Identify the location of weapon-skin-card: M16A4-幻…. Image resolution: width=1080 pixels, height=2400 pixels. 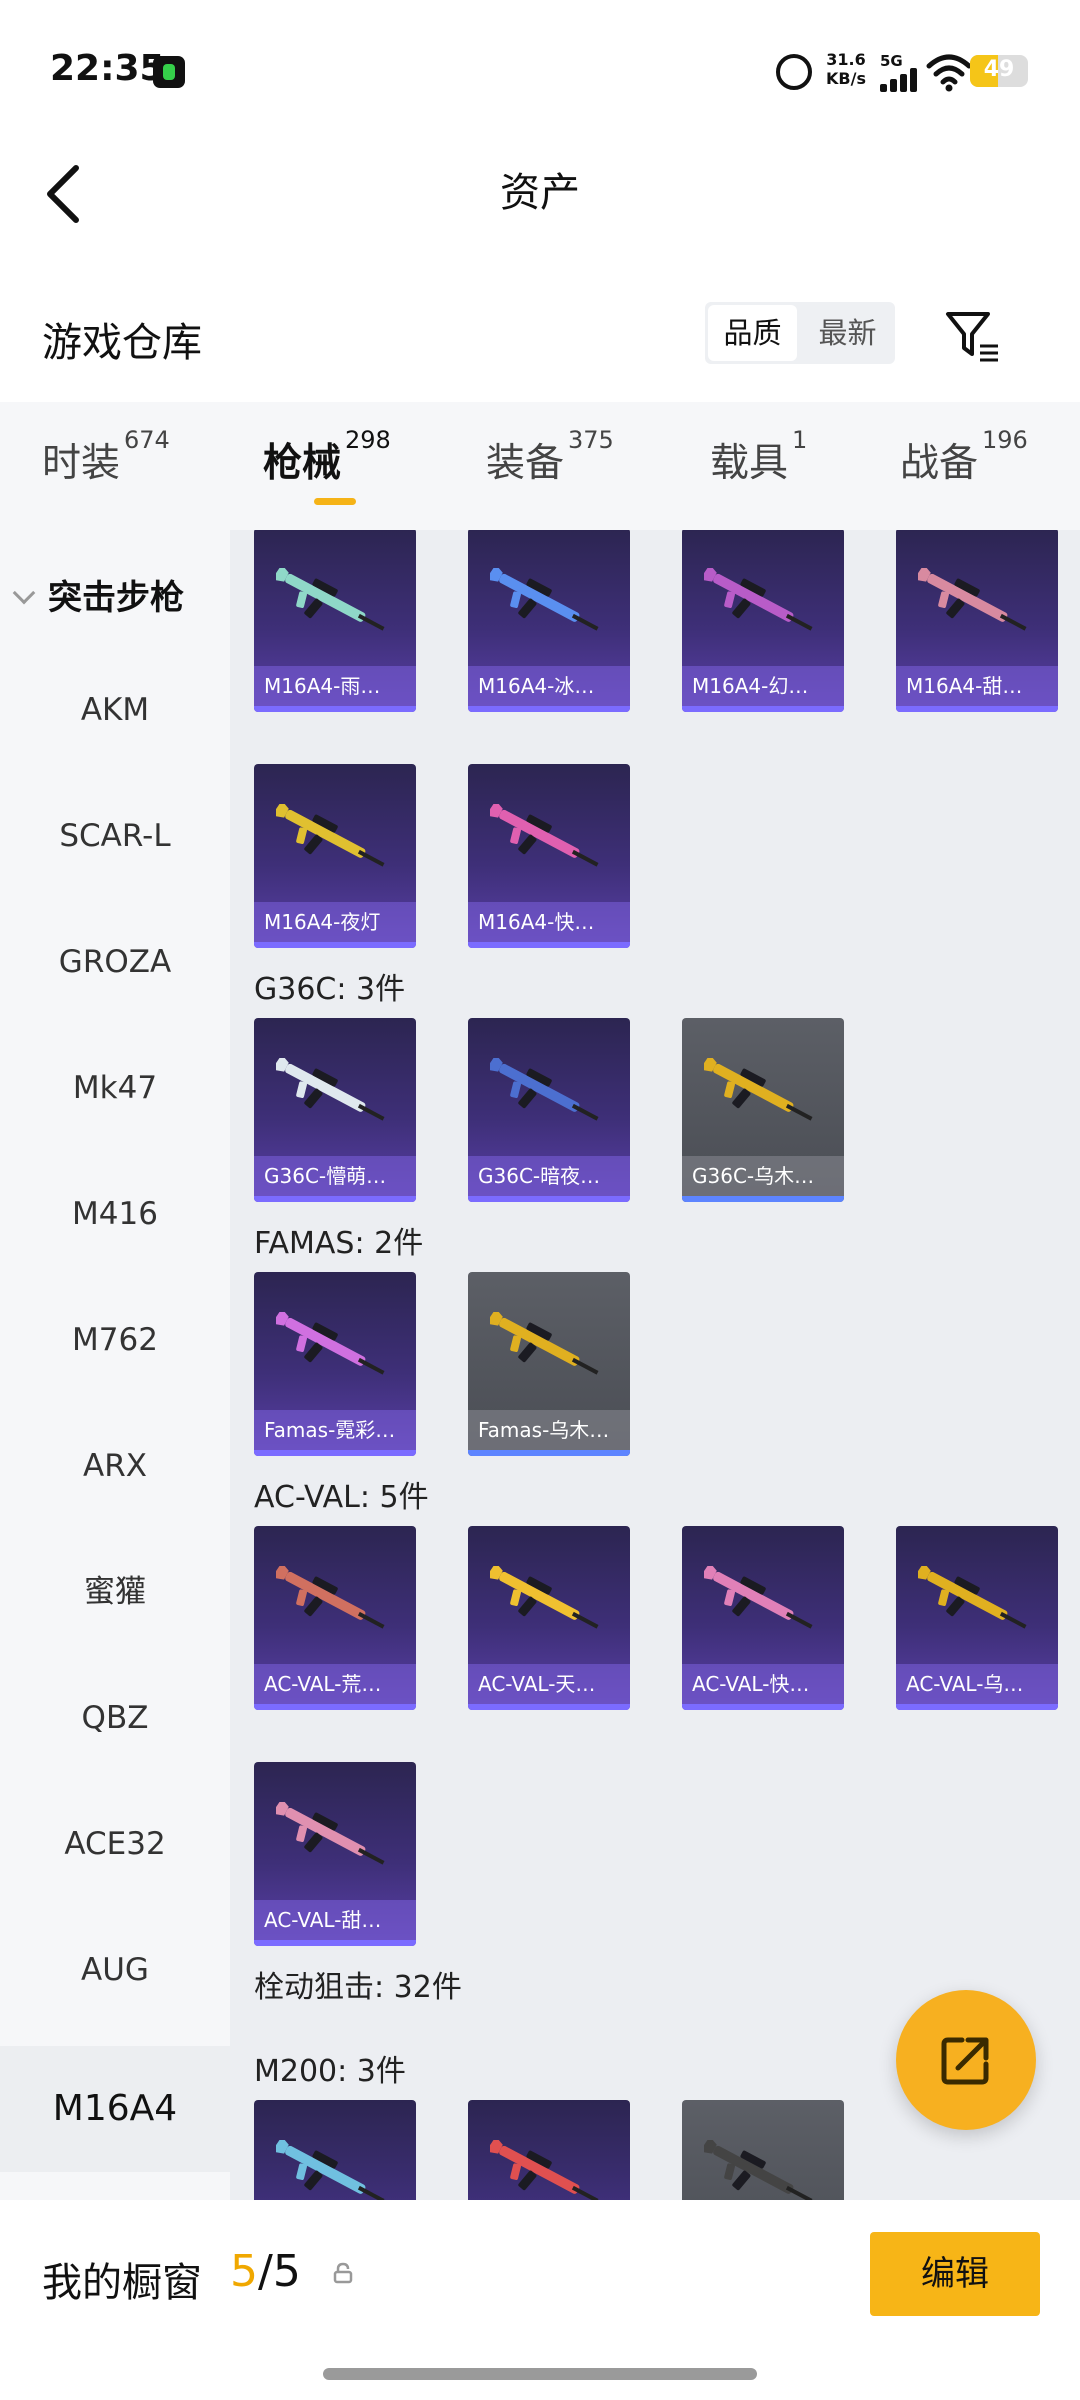
(763, 621).